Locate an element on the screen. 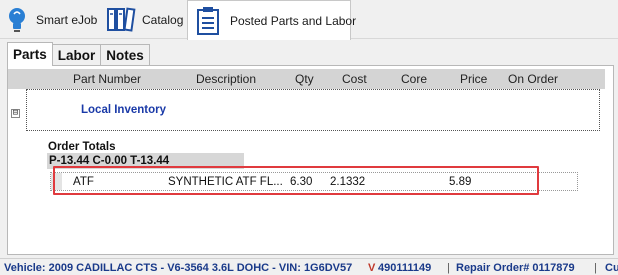 Image resolution: width=618 pixels, height=275 pixels. group-local-inventory: Local Inventory is located at coordinates (313, 110).